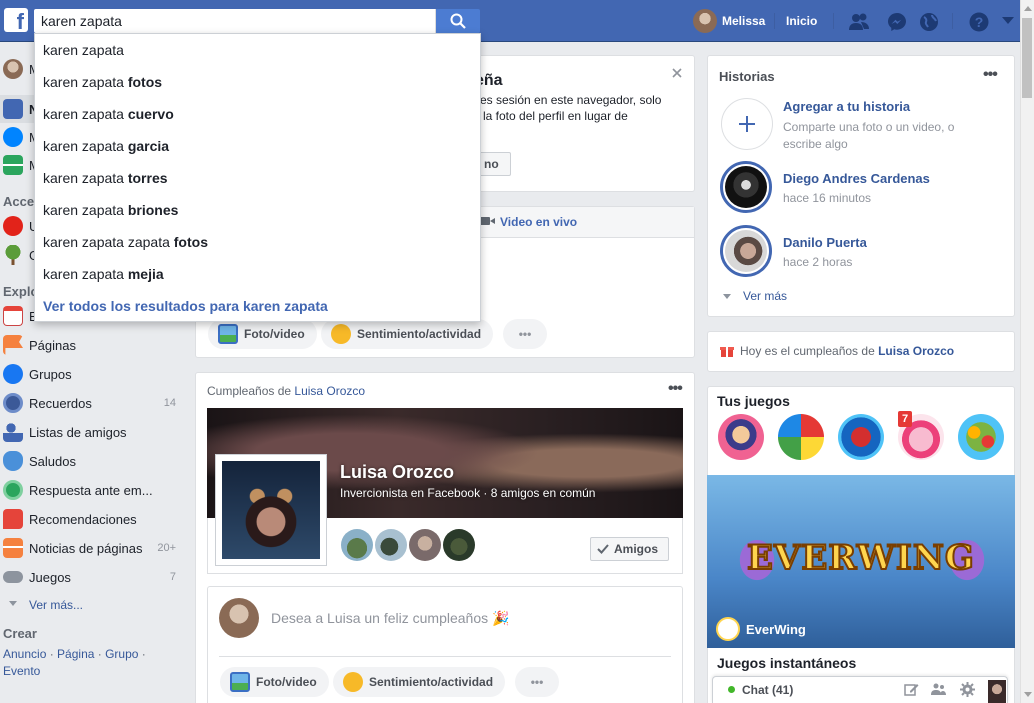  Describe the element at coordinates (538, 222) in the screenshot. I see `tab-live-video: Video en vivo` at that location.